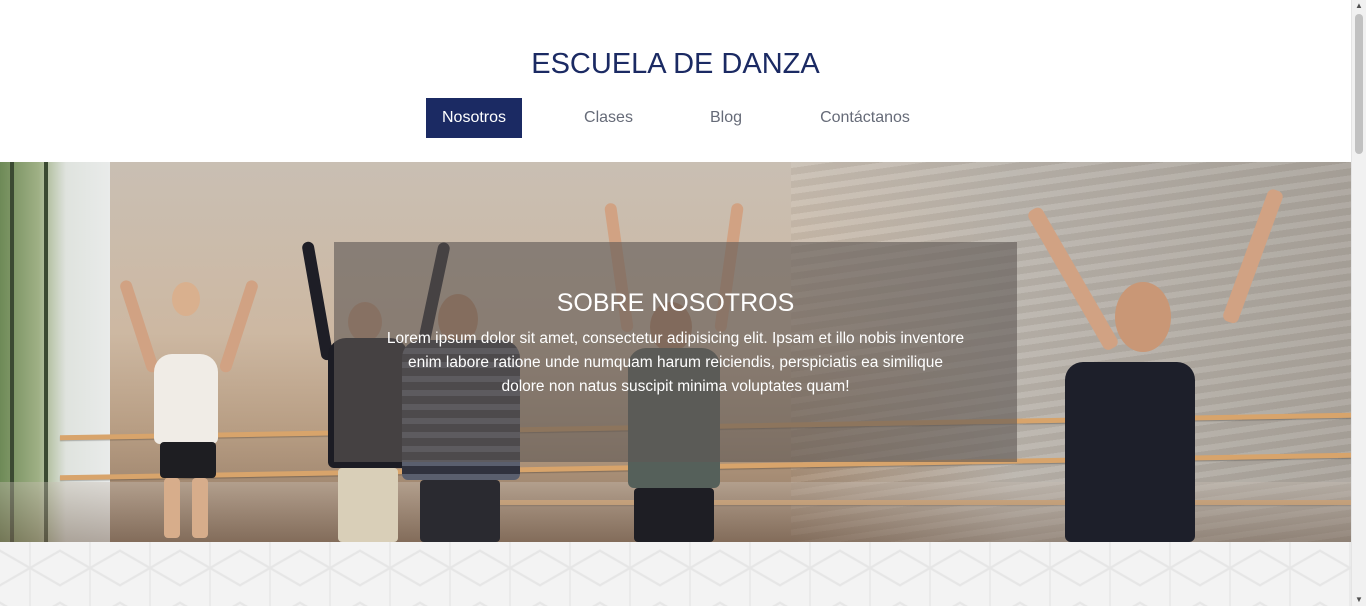 Image resolution: width=1366 pixels, height=606 pixels. I want to click on scrollbar-thumb, so click(1359, 84).